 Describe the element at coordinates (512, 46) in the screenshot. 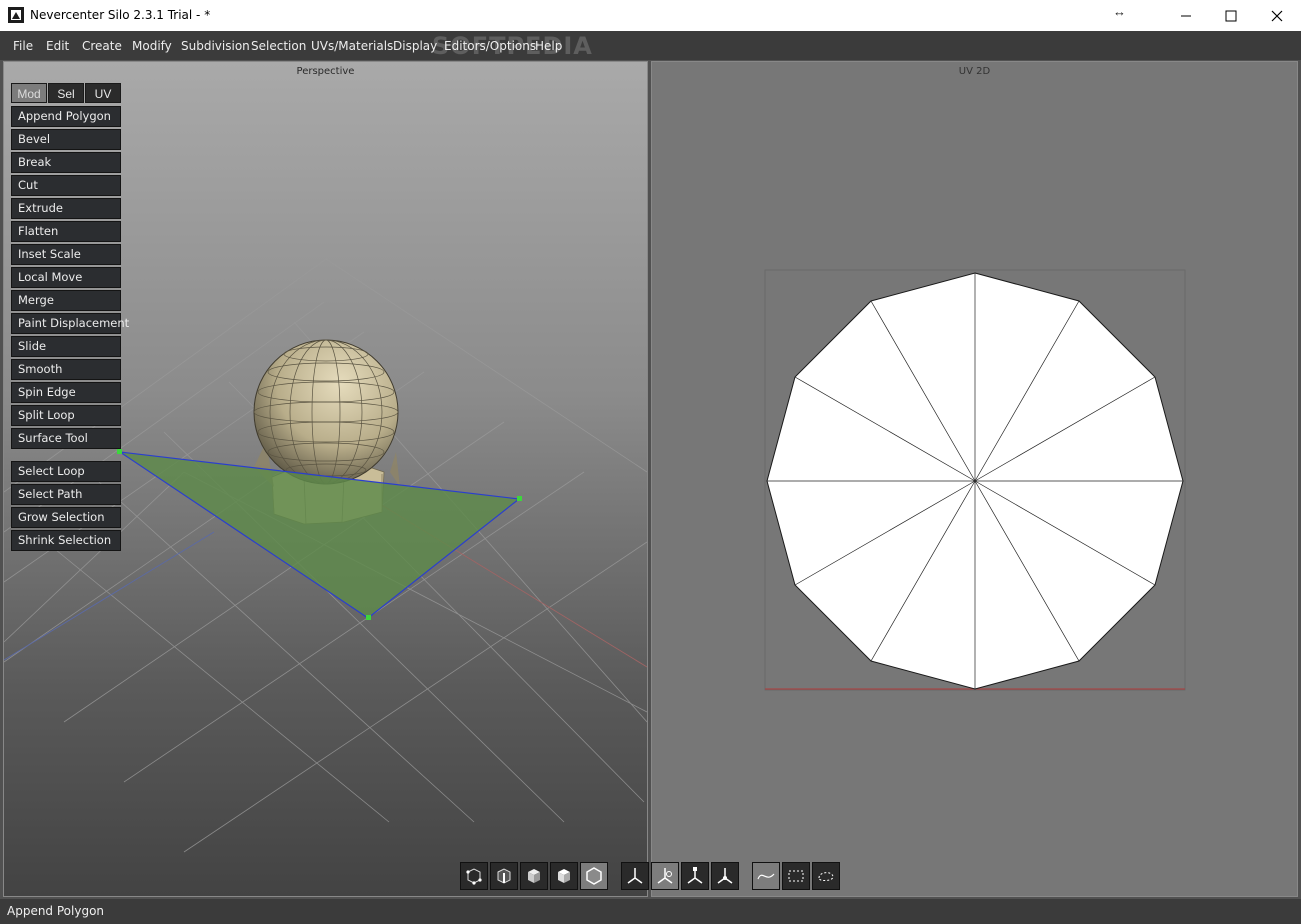

I see `watermark: SOFTPEDIA` at that location.